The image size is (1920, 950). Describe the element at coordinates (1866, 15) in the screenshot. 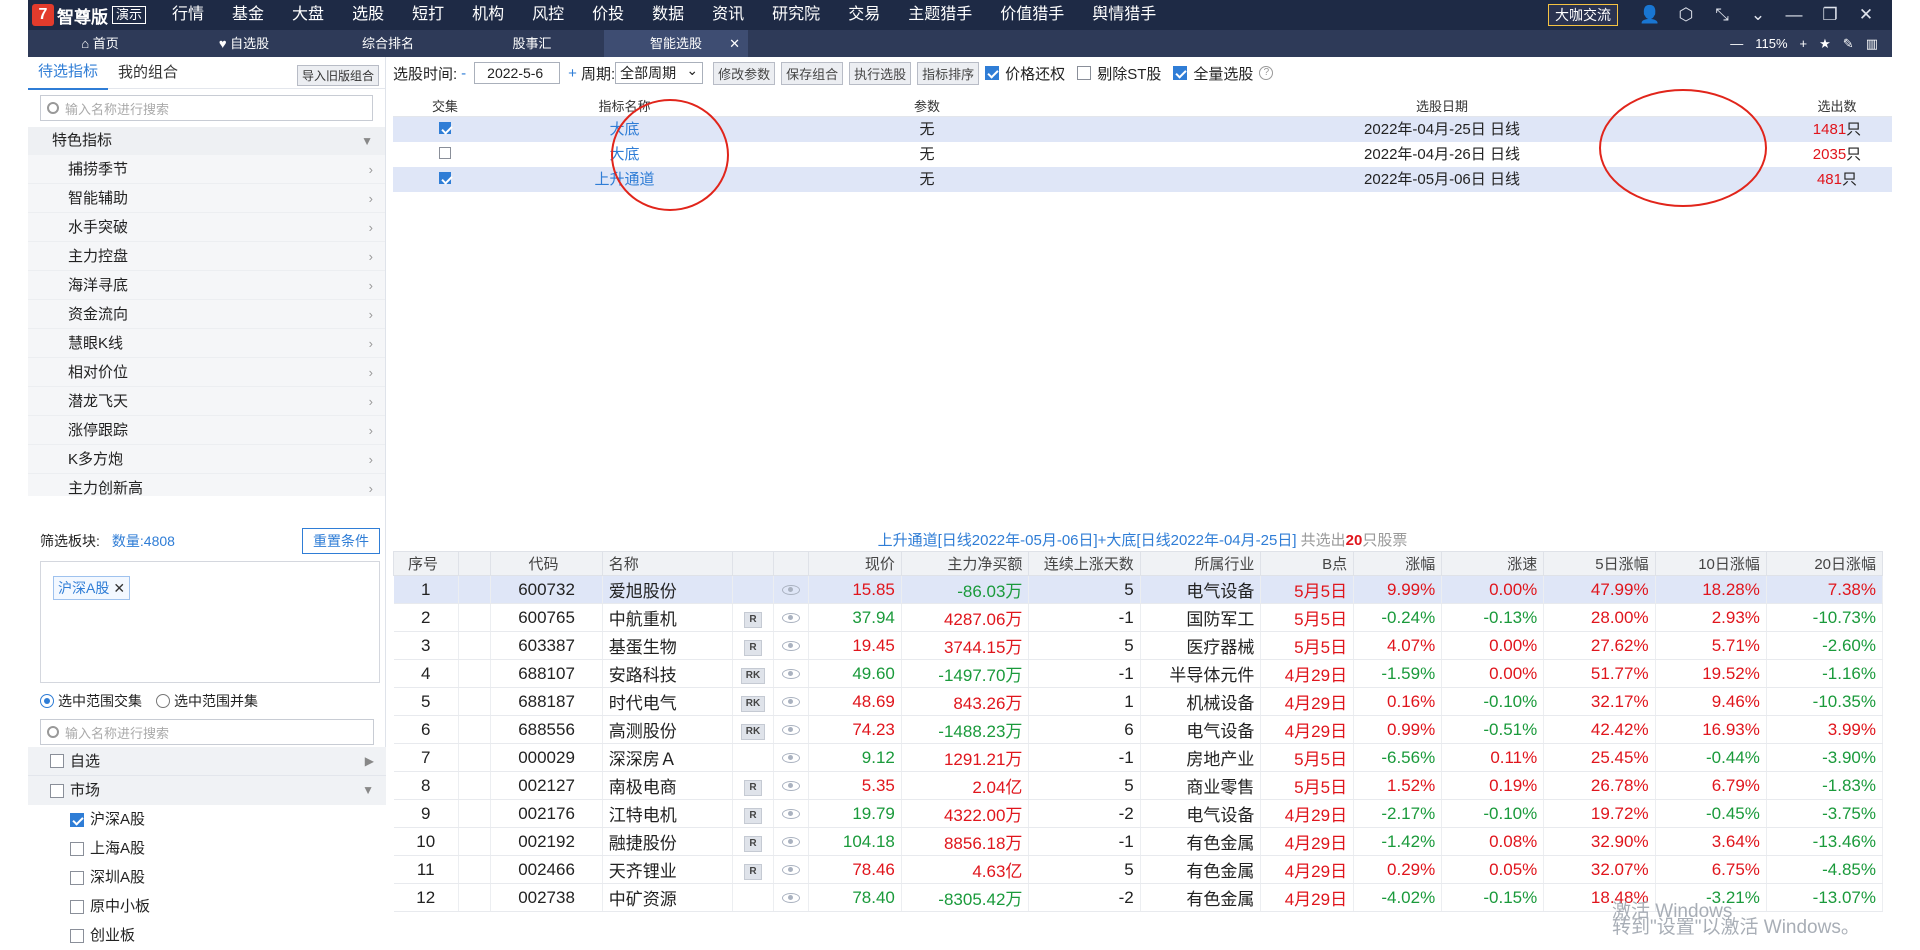

I see `close-icon: ✕` at that location.